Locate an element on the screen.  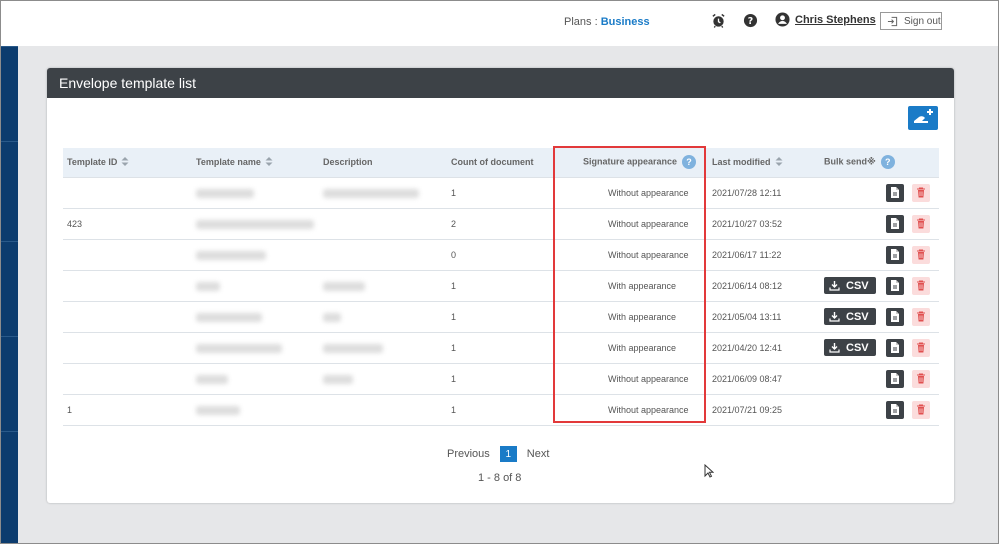
sign-out-button: Sign out is located at coordinates (911, 21).